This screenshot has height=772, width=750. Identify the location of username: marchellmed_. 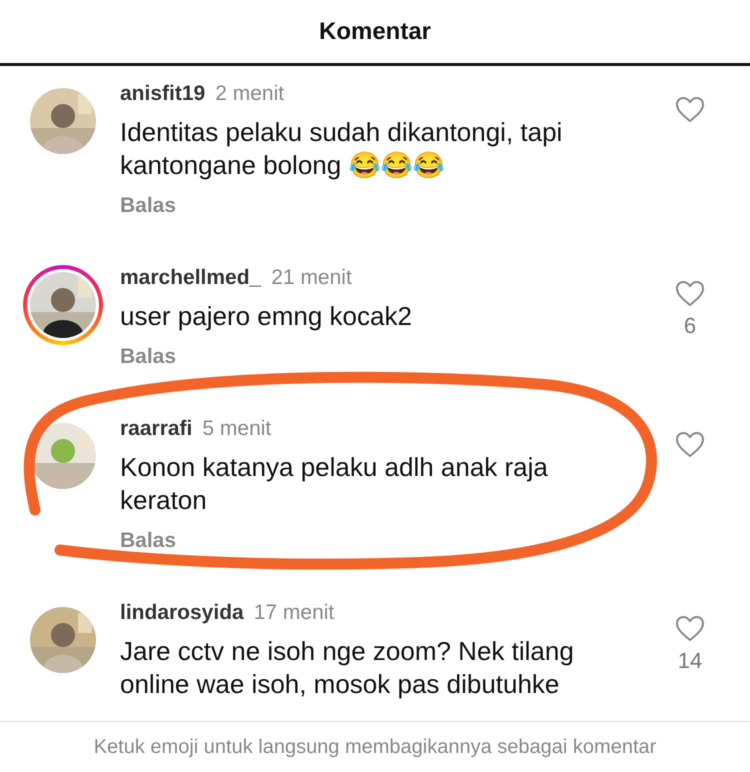
(191, 278).